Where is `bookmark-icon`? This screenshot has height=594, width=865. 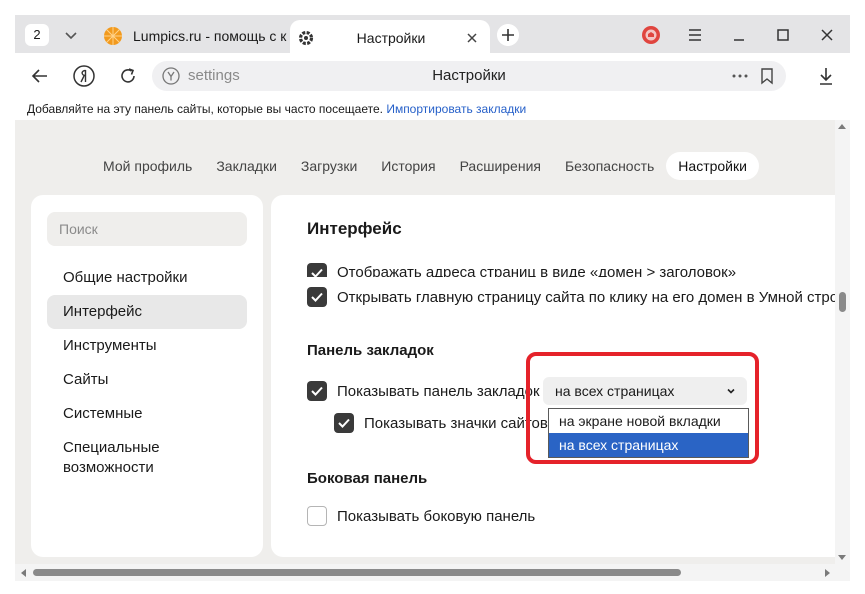 bookmark-icon is located at coordinates (767, 76).